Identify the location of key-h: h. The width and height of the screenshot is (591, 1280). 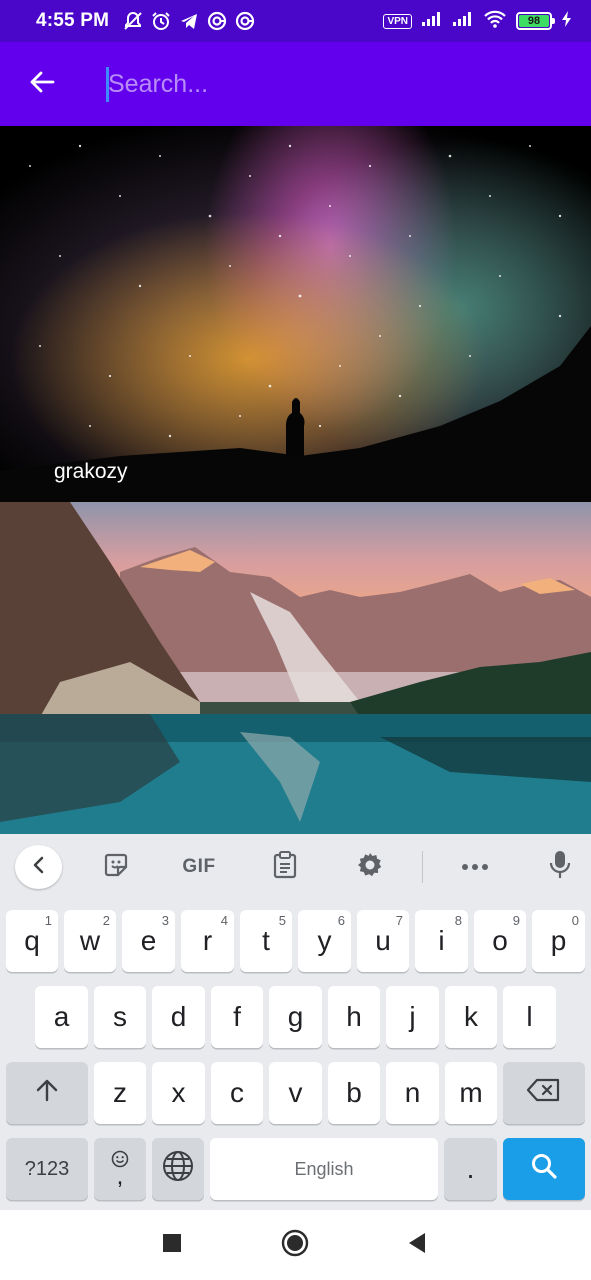
(354, 1017).